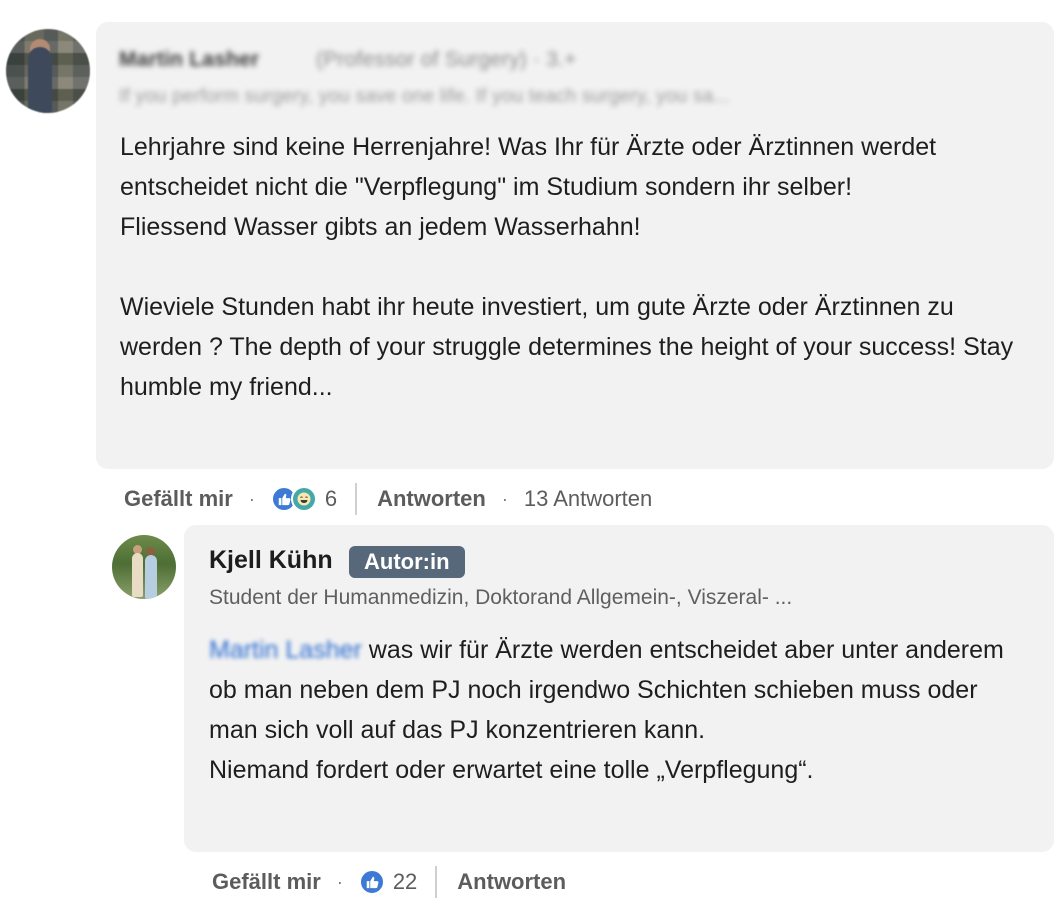  What do you see at coordinates (189, 60) in the screenshot?
I see `commenter-name: Martin Lasher` at bounding box center [189, 60].